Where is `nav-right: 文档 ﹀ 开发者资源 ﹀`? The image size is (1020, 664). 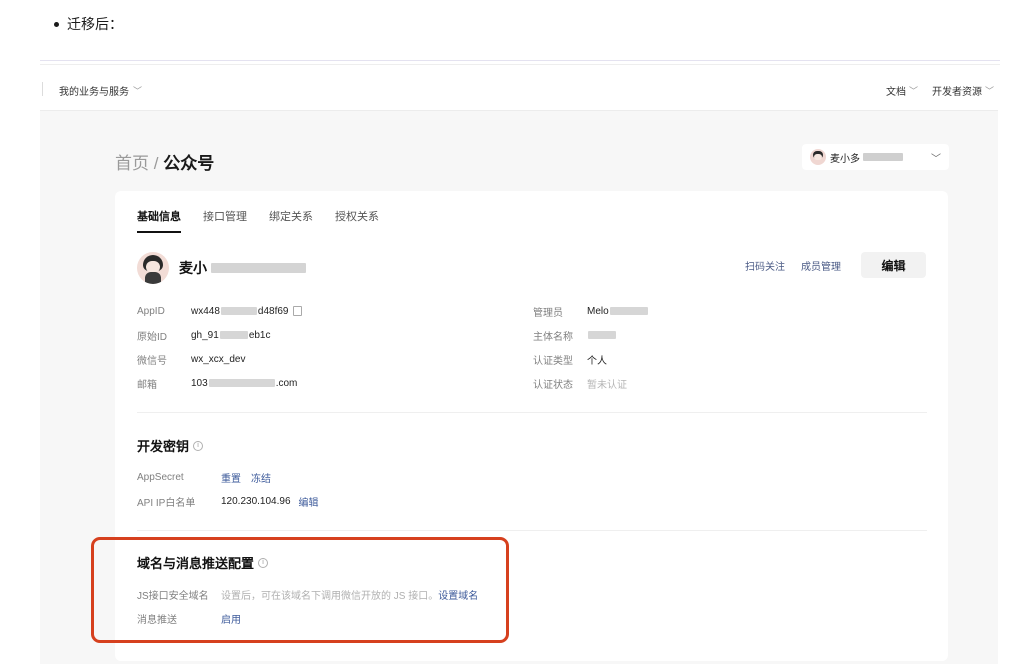
nav-right: 文档 ﹀ 开发者资源 ﹀ is located at coordinates (940, 90).